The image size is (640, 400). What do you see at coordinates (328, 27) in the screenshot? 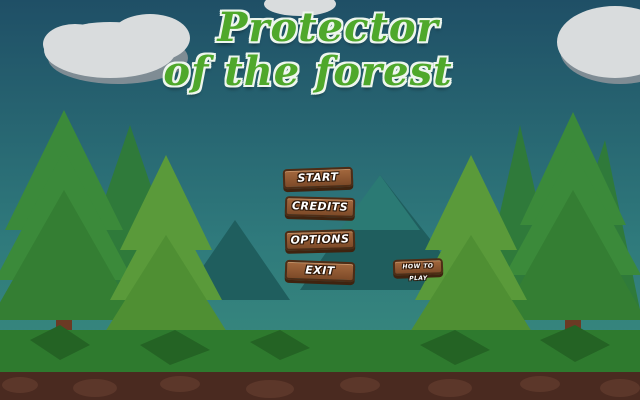
I see `game-title-line-1: Protector` at bounding box center [328, 27].